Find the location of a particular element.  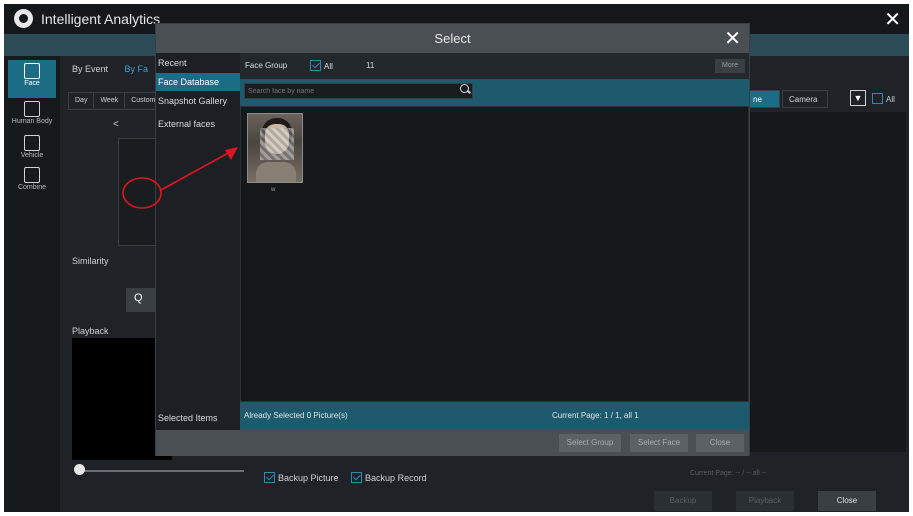

tab-camera: Camera is located at coordinates (805, 99).